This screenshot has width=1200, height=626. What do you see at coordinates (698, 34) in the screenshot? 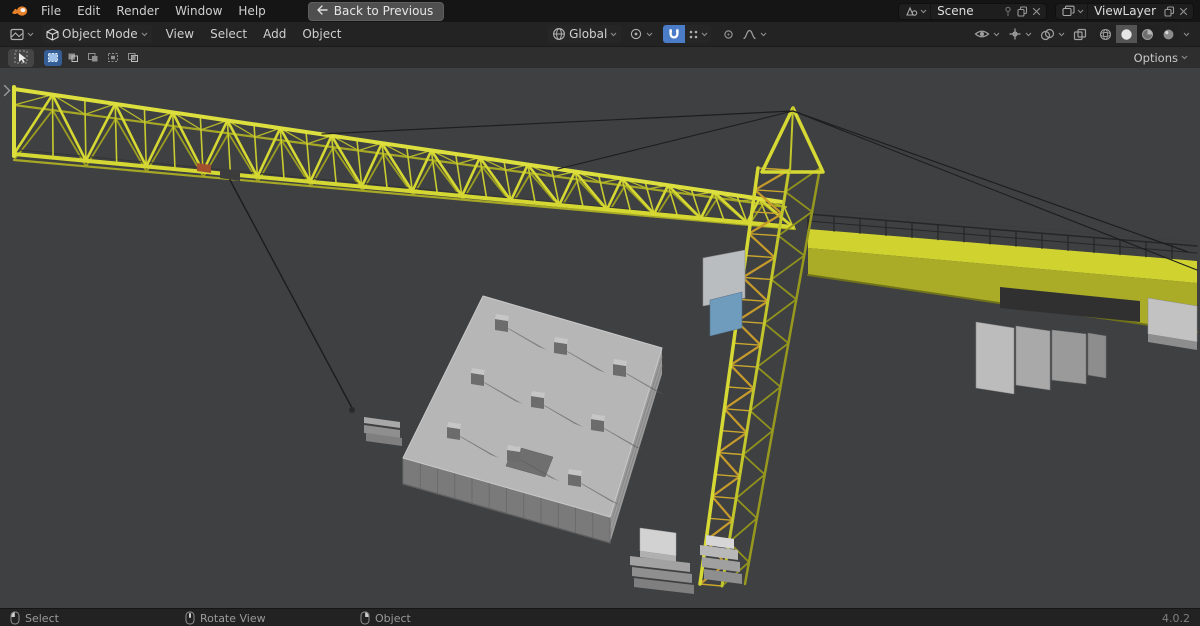
I see `snap-settings-dropdown` at bounding box center [698, 34].